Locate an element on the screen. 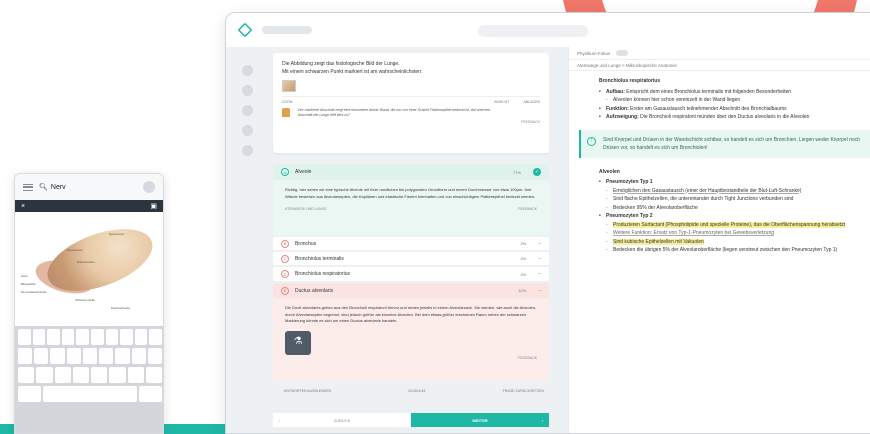 This screenshot has height=434, width=870. option-letter: E is located at coordinates (285, 290).